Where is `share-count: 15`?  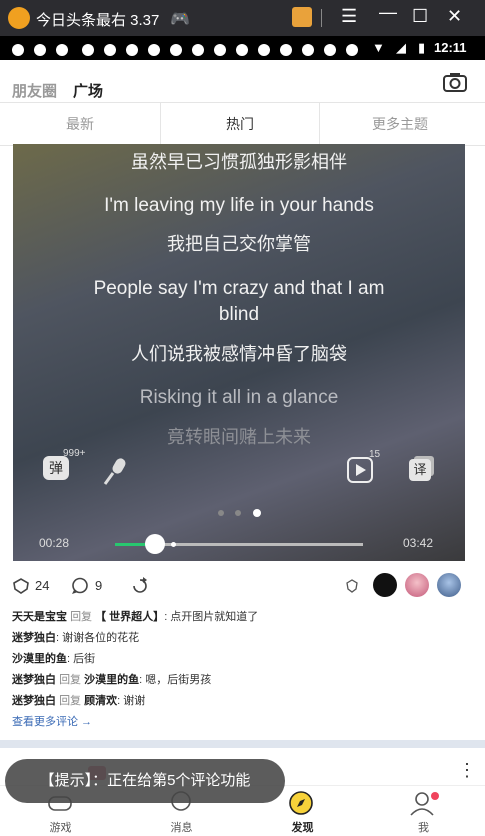 share-count: 15 is located at coordinates (375, 454).